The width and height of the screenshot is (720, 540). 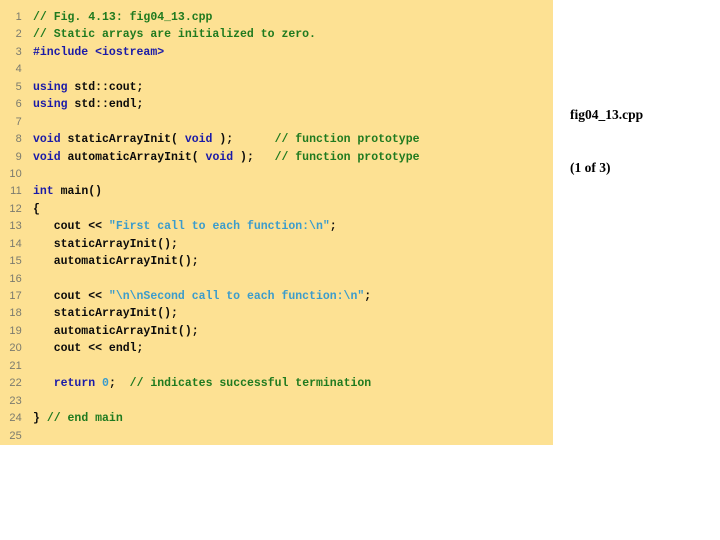 What do you see at coordinates (105, 105) in the screenshot?
I see `code-token: std::endl;` at bounding box center [105, 105].